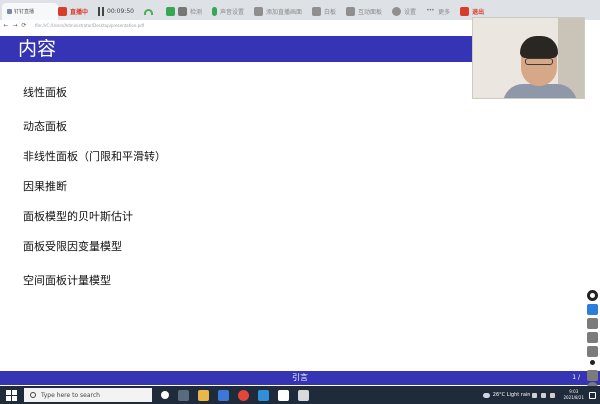 This screenshot has height=404, width=600. What do you see at coordinates (592, 362) in the screenshot?
I see `color-dot-icon` at bounding box center [592, 362].